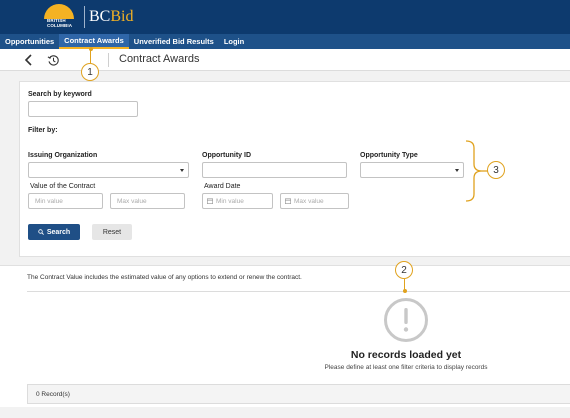 The width and height of the screenshot is (570, 418). I want to click on callout-badge-3: 3, so click(496, 170).